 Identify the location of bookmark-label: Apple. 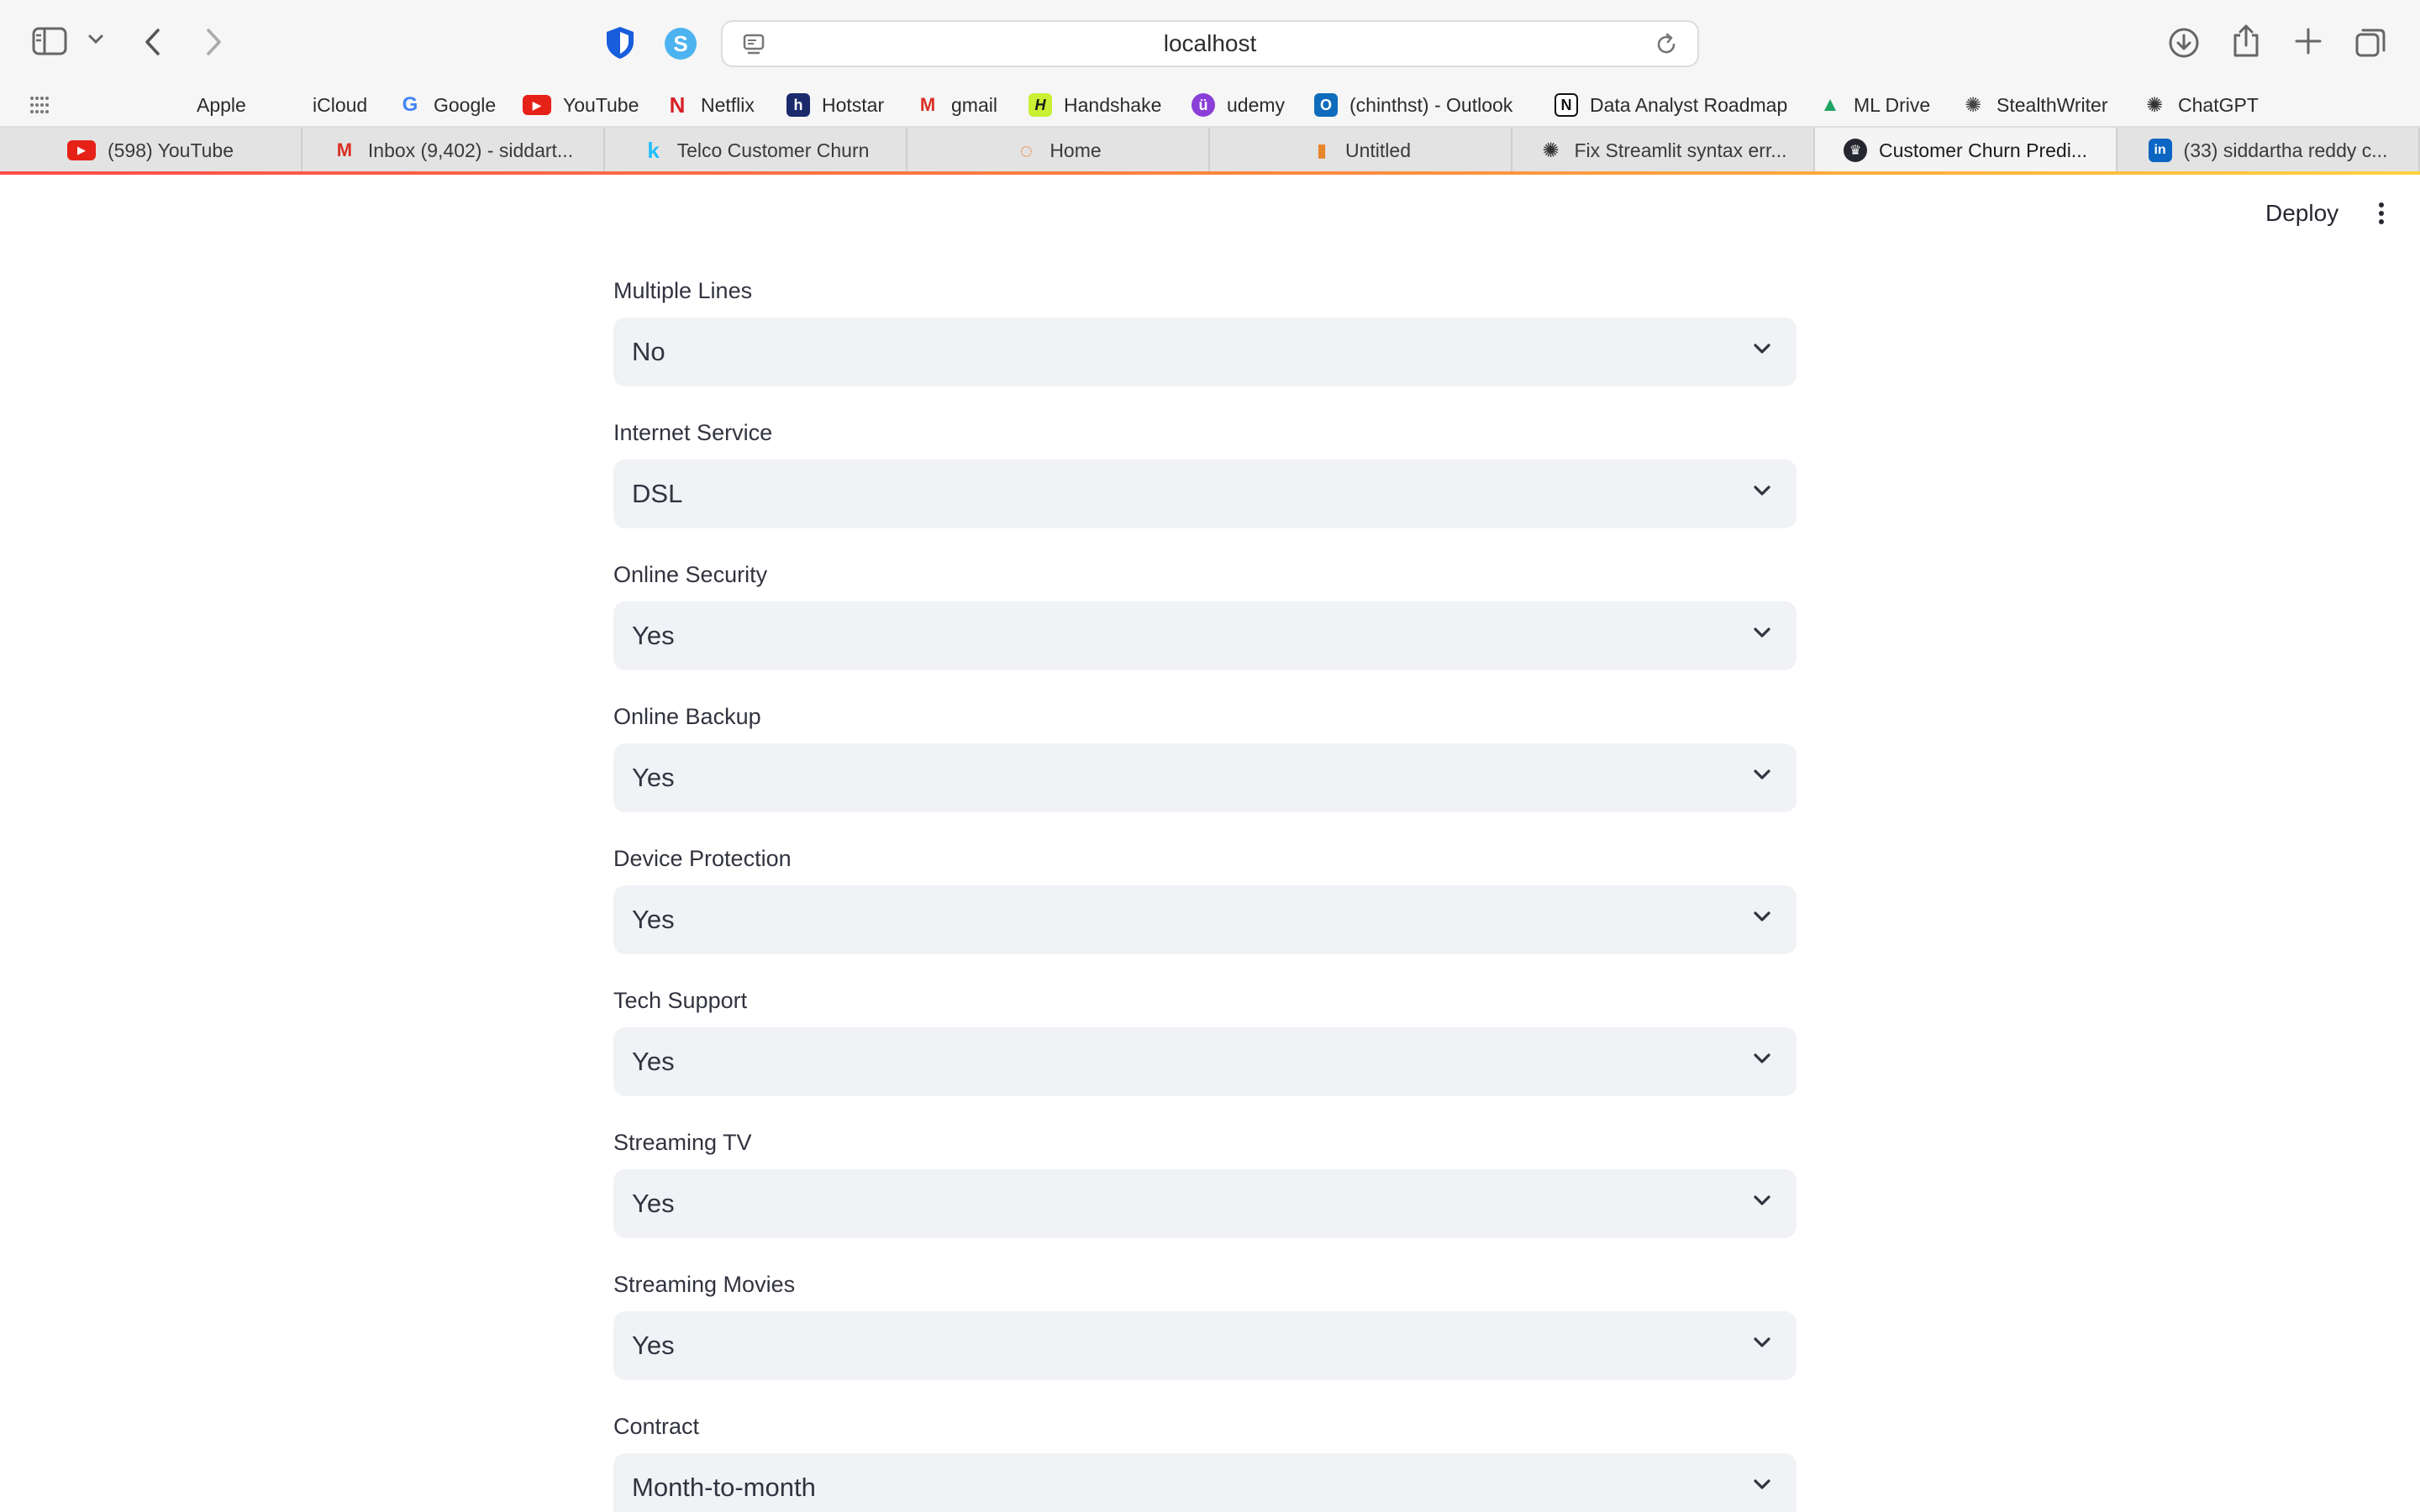
(221, 104).